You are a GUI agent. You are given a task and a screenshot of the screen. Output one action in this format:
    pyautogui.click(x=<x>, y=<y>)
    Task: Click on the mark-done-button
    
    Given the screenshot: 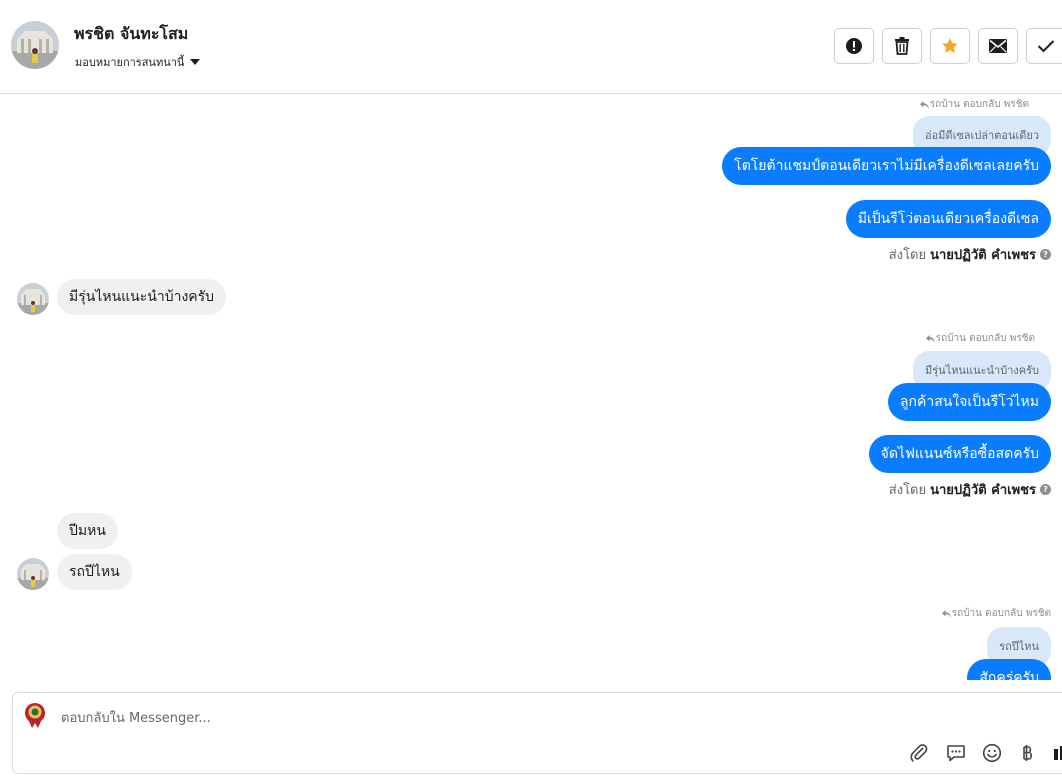 What is the action you would take?
    pyautogui.click(x=1044, y=46)
    